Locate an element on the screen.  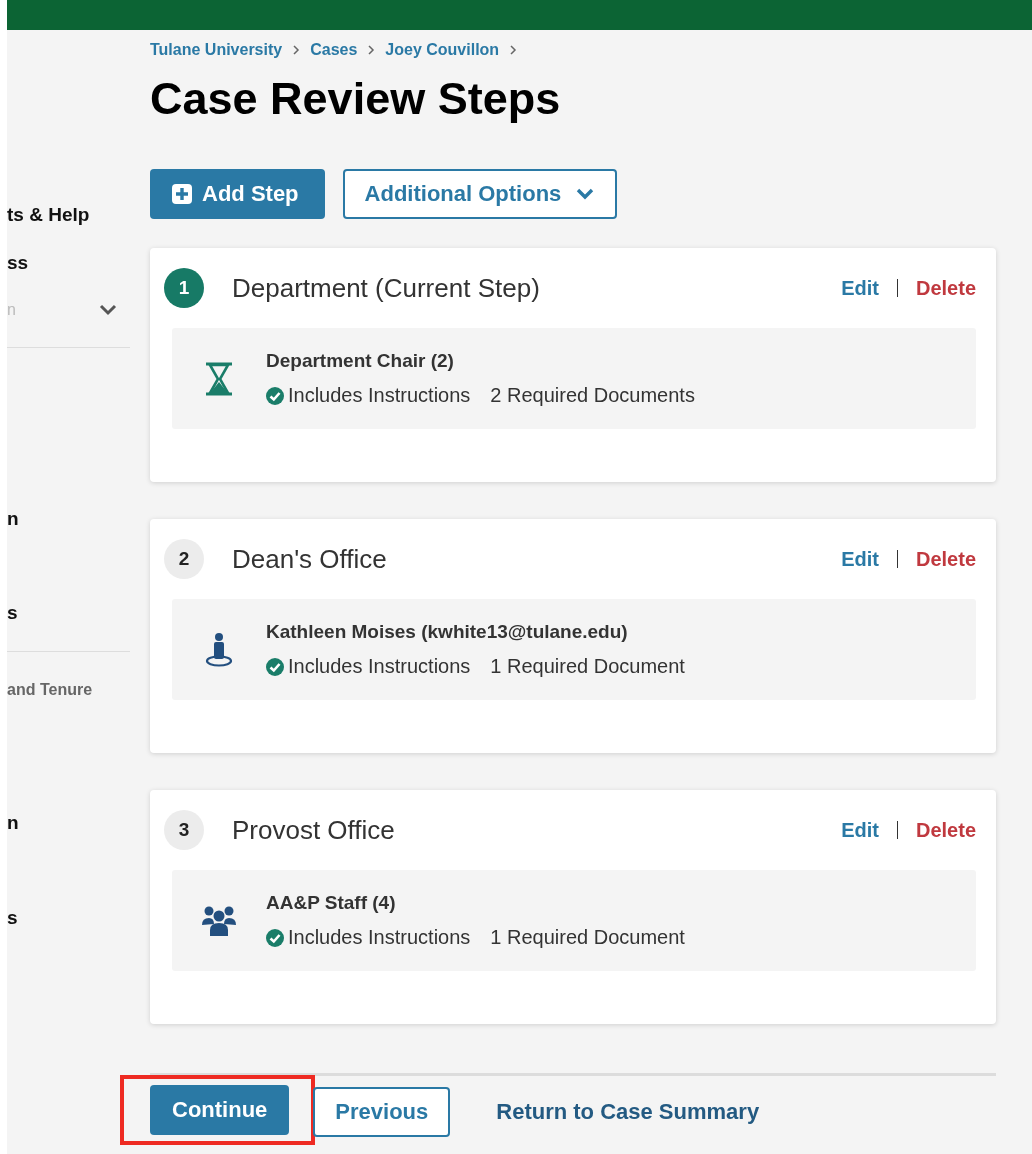
breadcrumb-link: Tulane University is located at coordinates (216, 50).